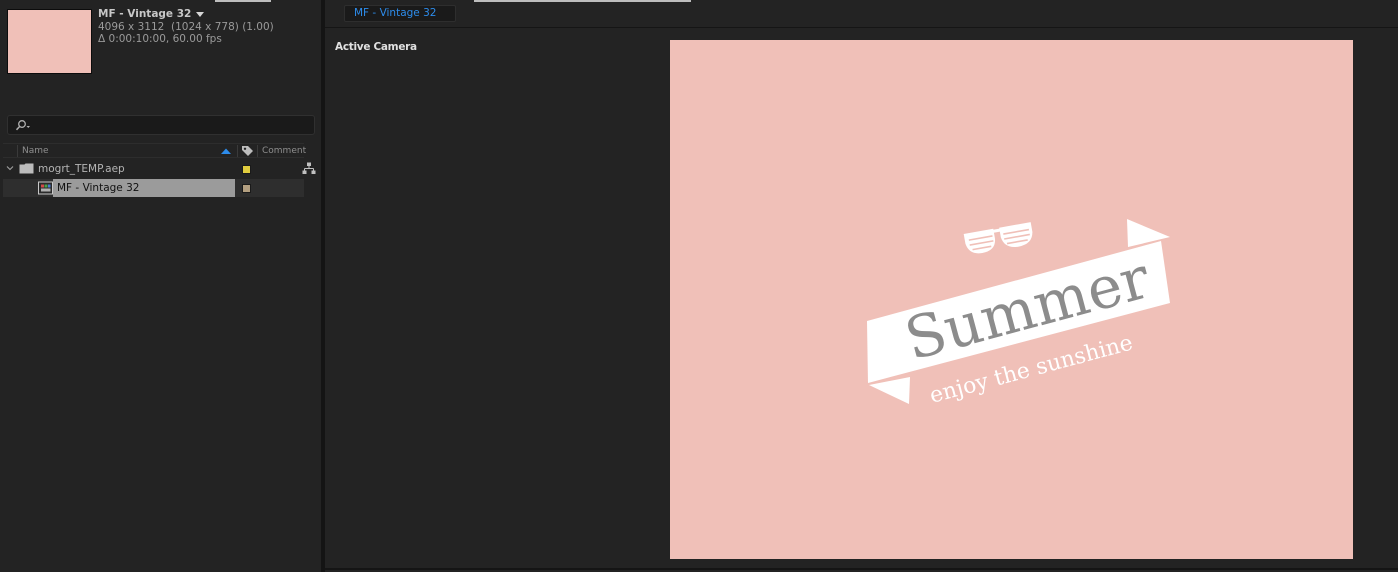 This screenshot has height=572, width=1398. Describe the element at coordinates (284, 151) in the screenshot. I see `column-comment: Comment` at that location.